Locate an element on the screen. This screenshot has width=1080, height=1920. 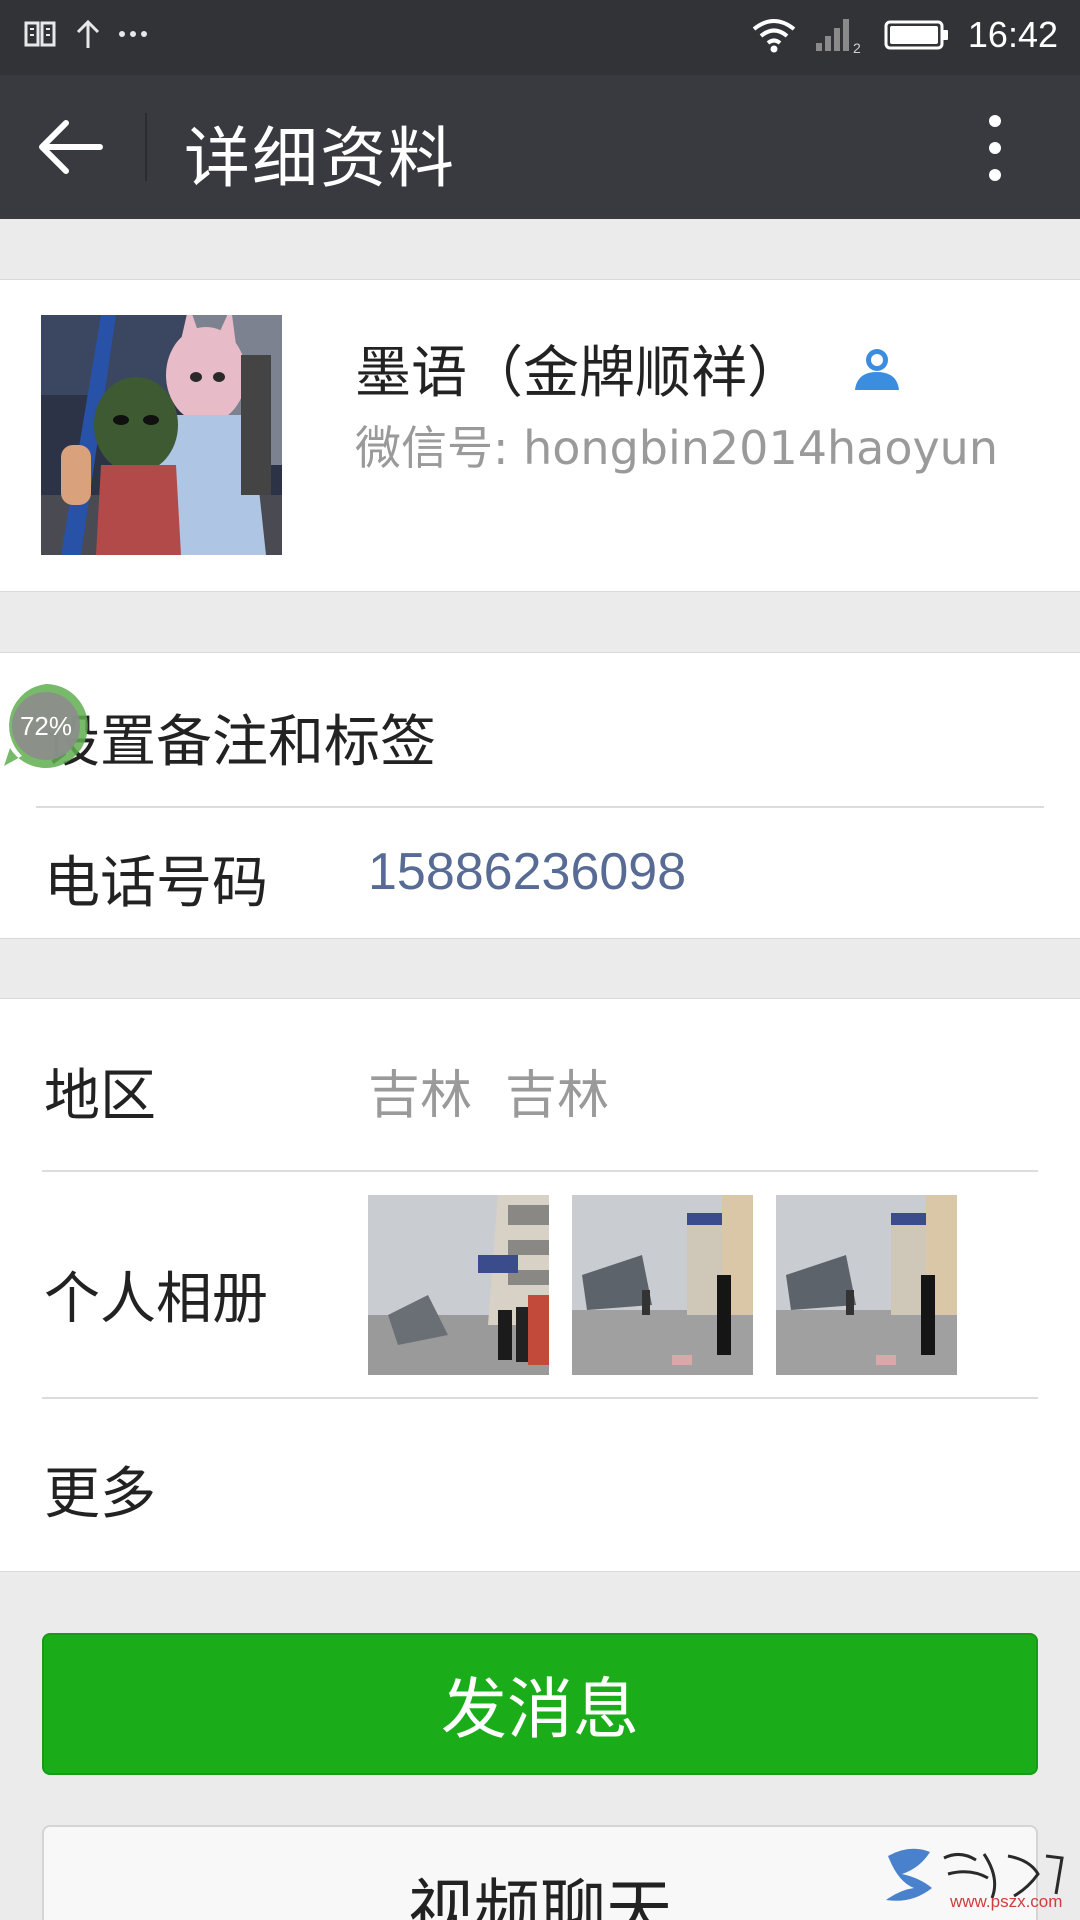
watermark-url: www.pszx.com is located at coordinates (1006, 1901).